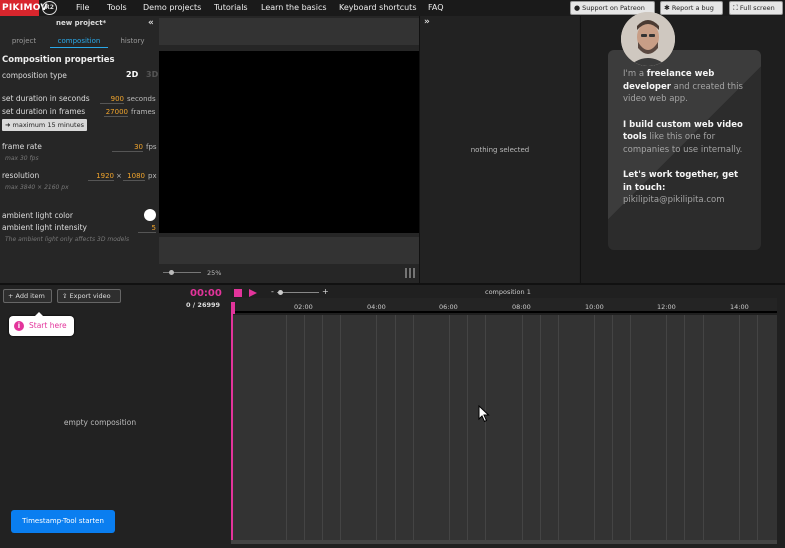  What do you see at coordinates (294, 8) in the screenshot?
I see `menu-learn-basics: Learn the basics` at bounding box center [294, 8].